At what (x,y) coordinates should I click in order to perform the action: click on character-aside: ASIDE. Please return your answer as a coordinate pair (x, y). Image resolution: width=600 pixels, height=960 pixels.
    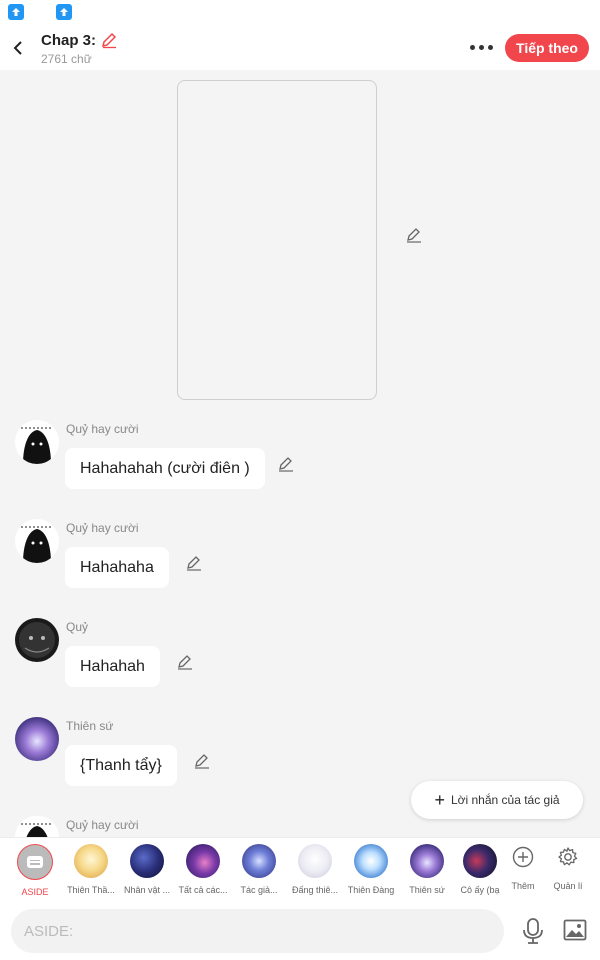
    Looking at the image, I should click on (35, 870).